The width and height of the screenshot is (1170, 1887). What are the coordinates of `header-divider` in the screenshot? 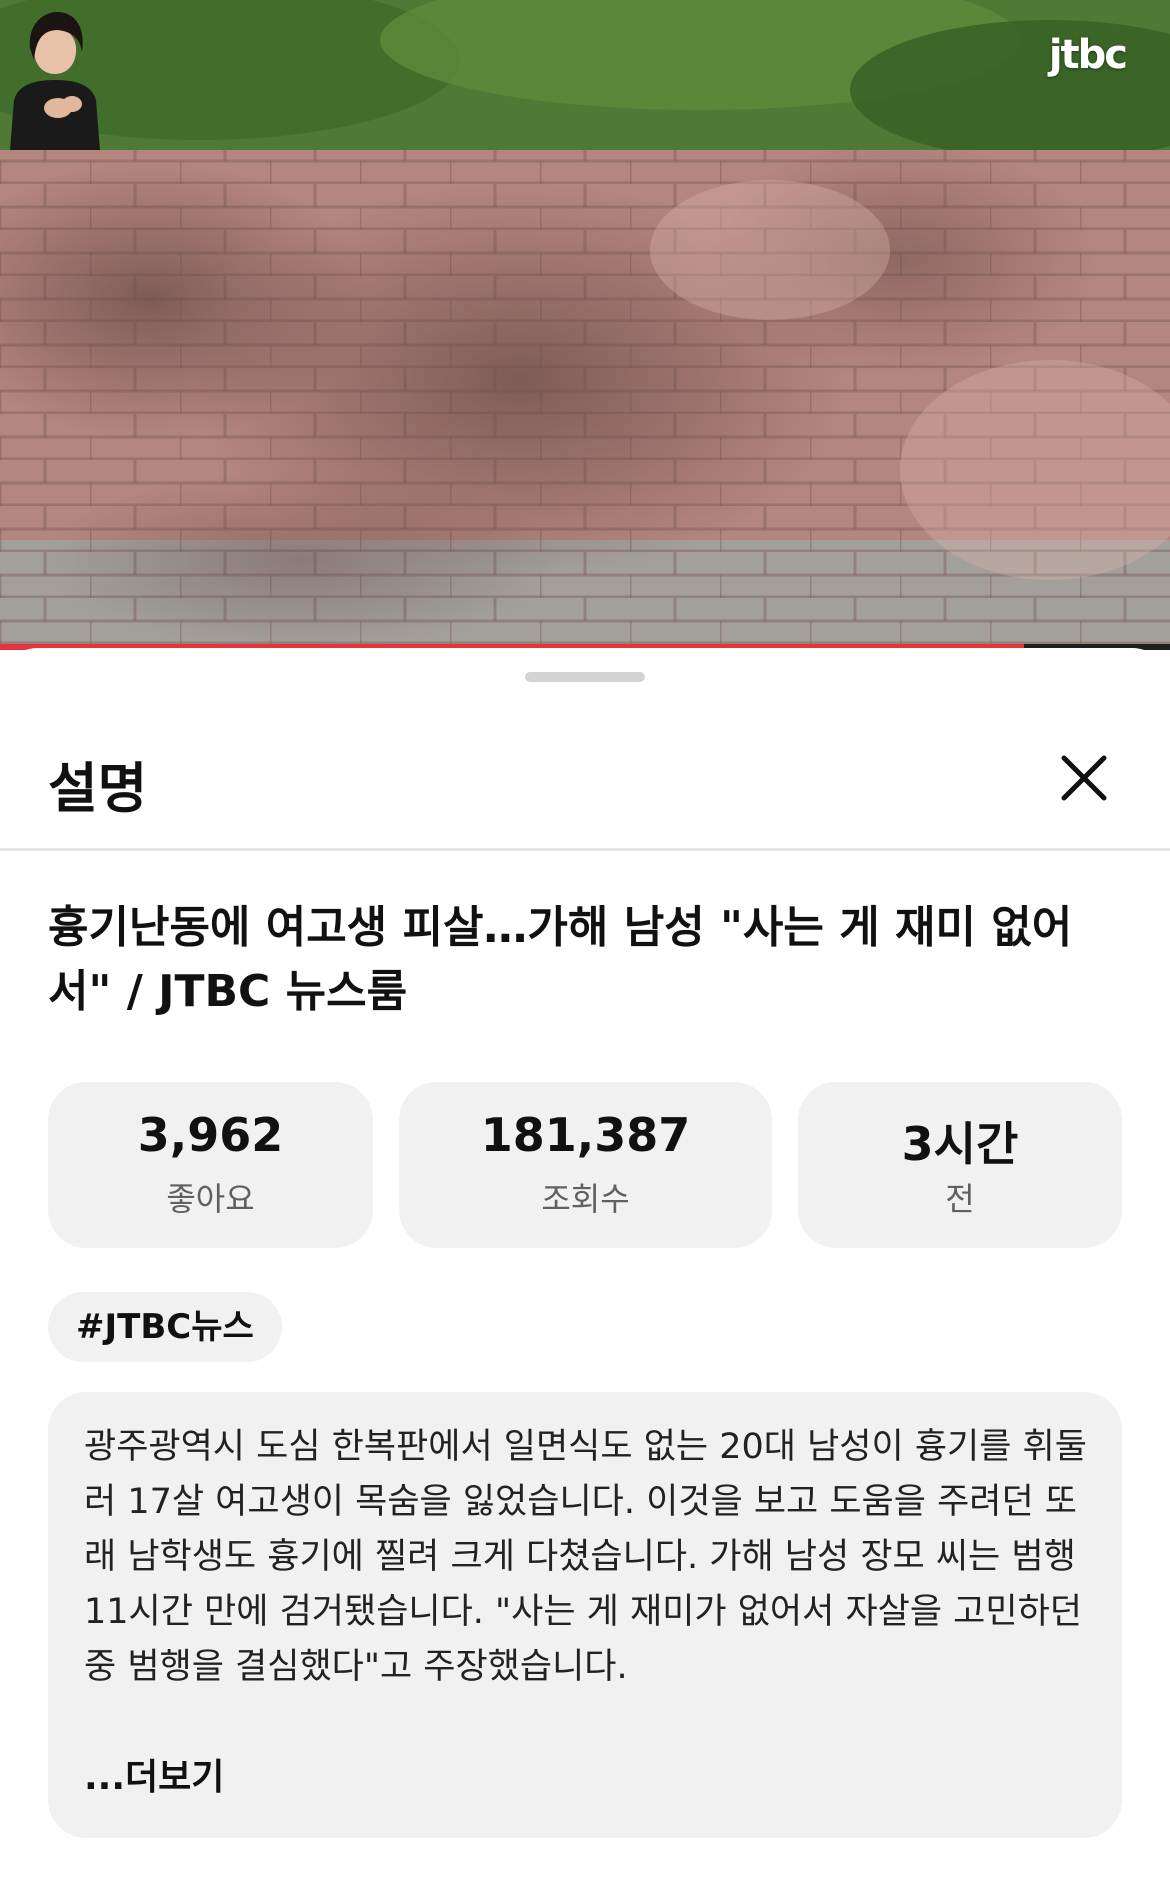 It's located at (585, 849).